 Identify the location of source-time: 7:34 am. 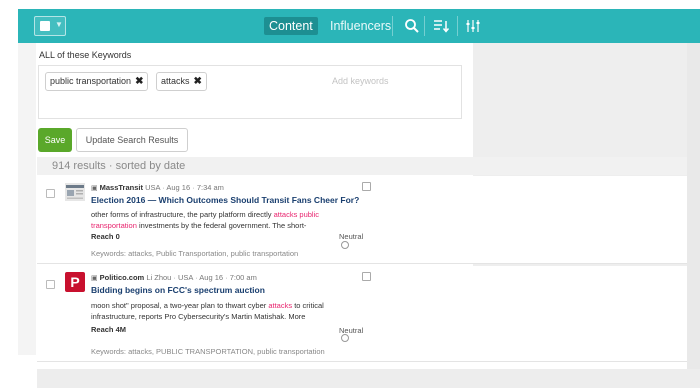
(210, 187).